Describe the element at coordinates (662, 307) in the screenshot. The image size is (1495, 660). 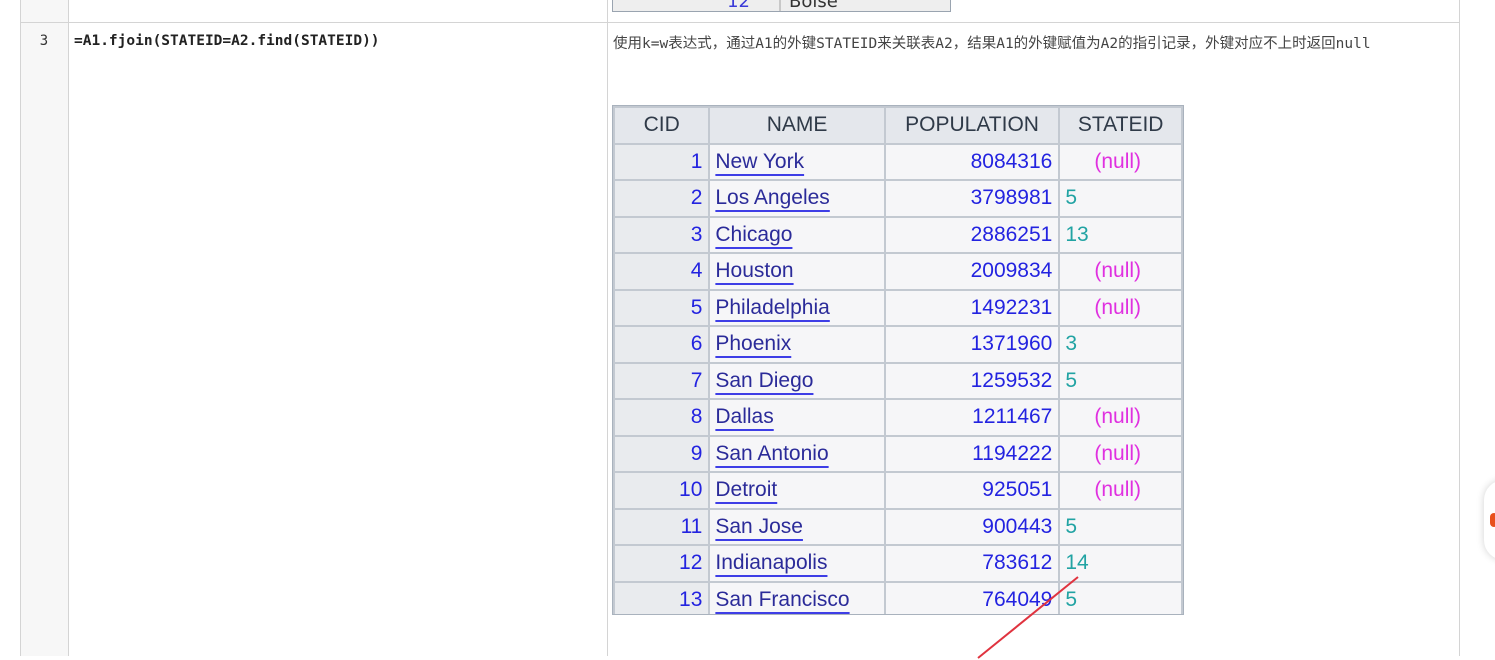
I see `cell-cid: 5` at that location.